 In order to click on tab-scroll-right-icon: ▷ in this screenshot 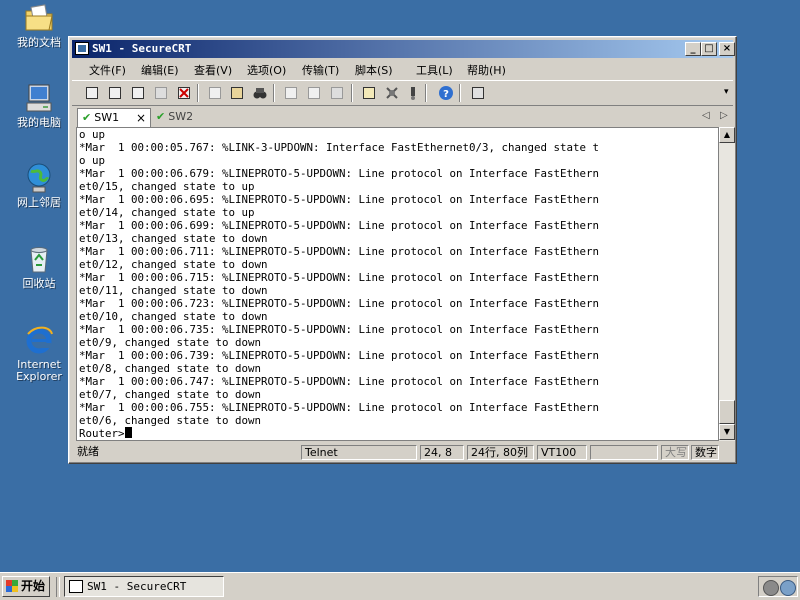, I will do `click(724, 115)`.